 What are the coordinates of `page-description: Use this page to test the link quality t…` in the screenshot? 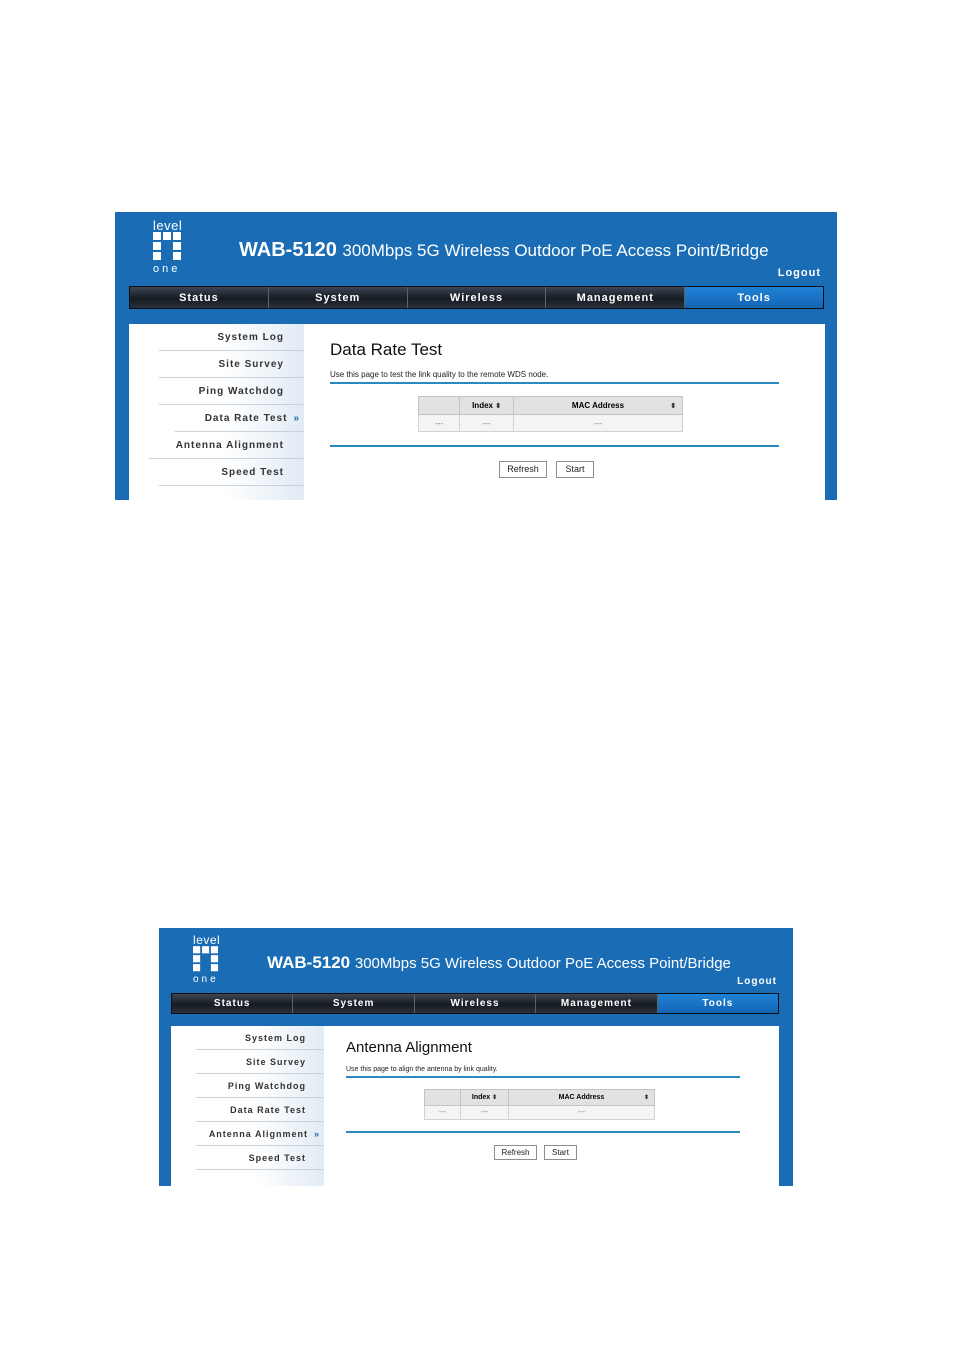 It's located at (439, 374).